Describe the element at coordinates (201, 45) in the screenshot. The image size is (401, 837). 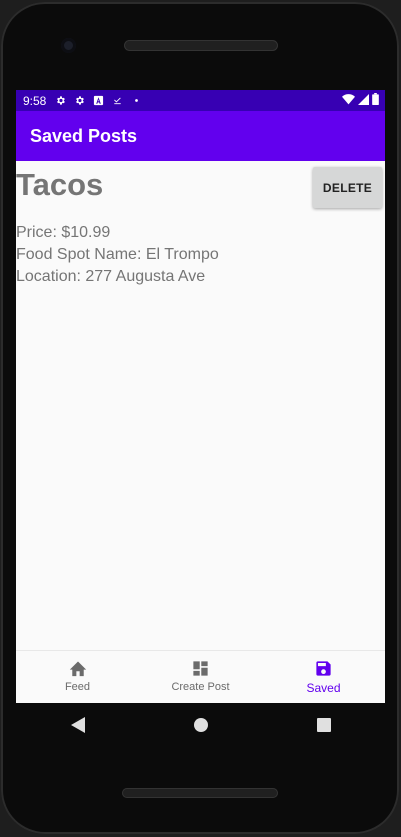
I see `top-speaker` at that location.